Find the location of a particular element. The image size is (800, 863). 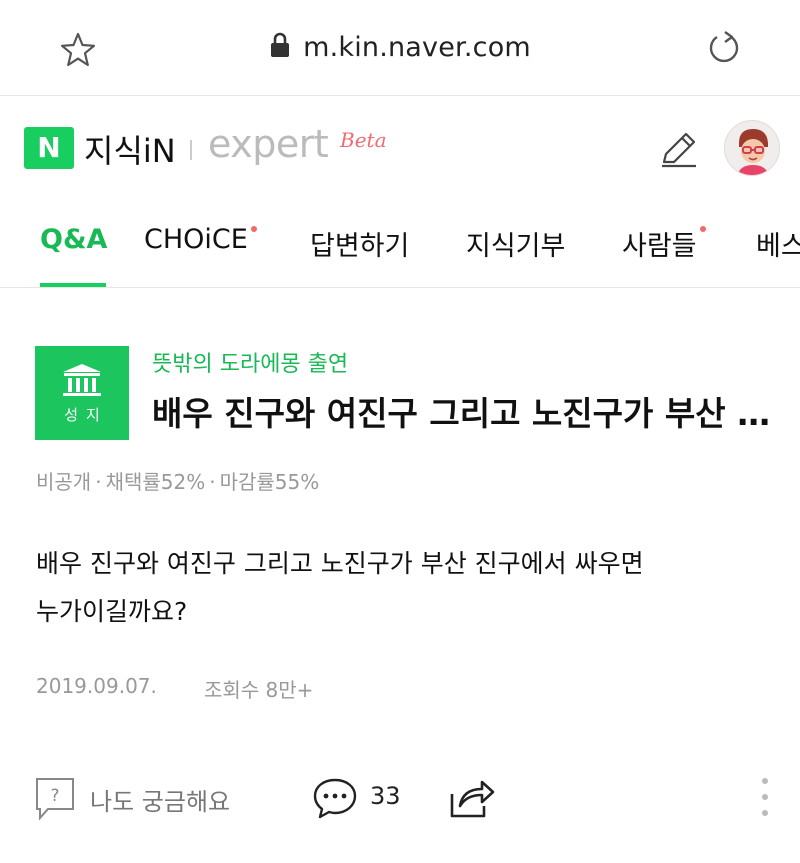

nav-tabs: Q&A CHOiCE 답변하기 지식기부 사람들 베스 is located at coordinates (400, 247).